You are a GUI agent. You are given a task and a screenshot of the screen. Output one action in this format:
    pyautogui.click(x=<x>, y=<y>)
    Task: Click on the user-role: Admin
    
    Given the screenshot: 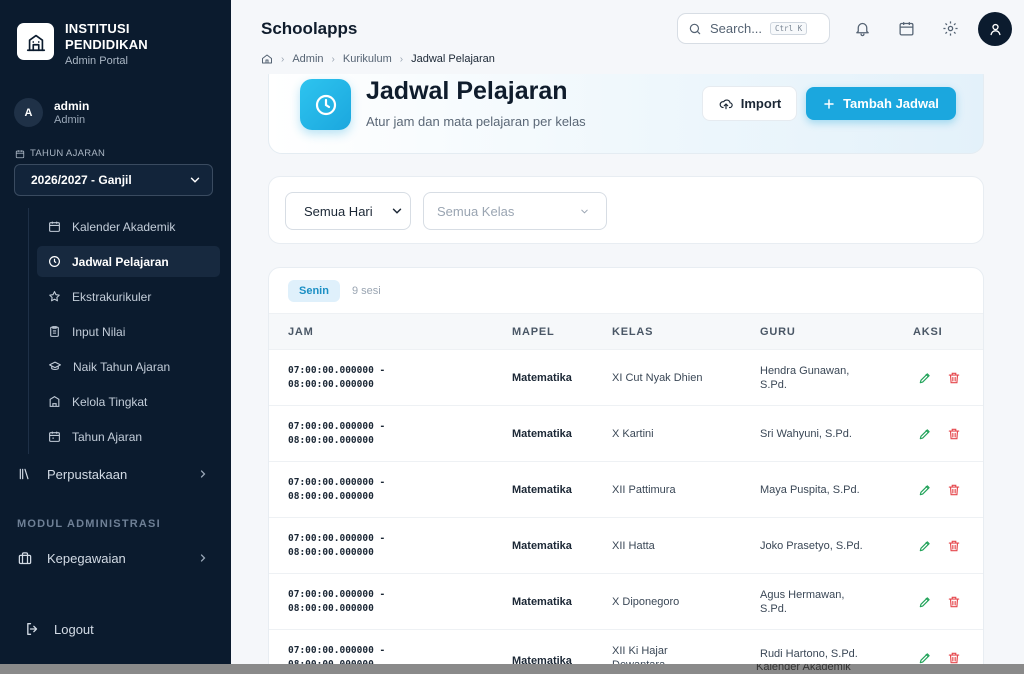 What is the action you would take?
    pyautogui.click(x=70, y=120)
    